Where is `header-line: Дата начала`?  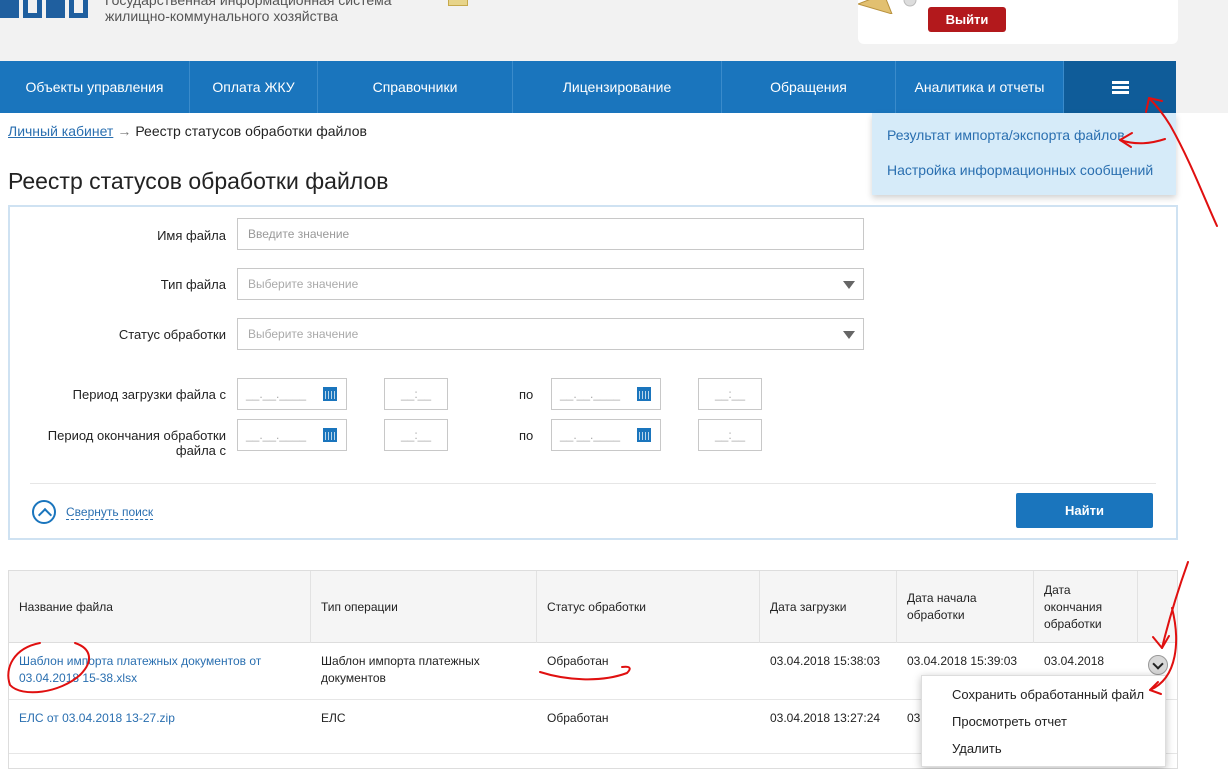
header-line: Дата начала is located at coordinates (942, 598).